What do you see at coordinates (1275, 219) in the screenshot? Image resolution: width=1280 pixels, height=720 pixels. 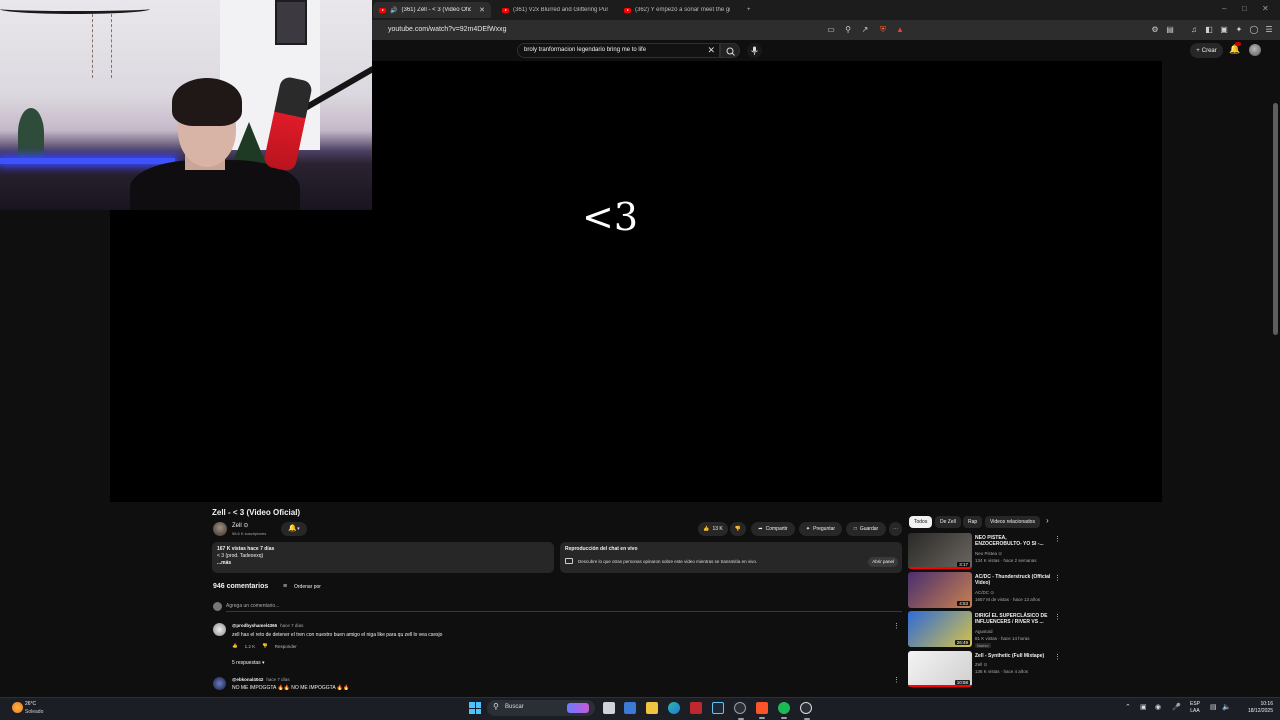 I see `page-scrollbar` at bounding box center [1275, 219].